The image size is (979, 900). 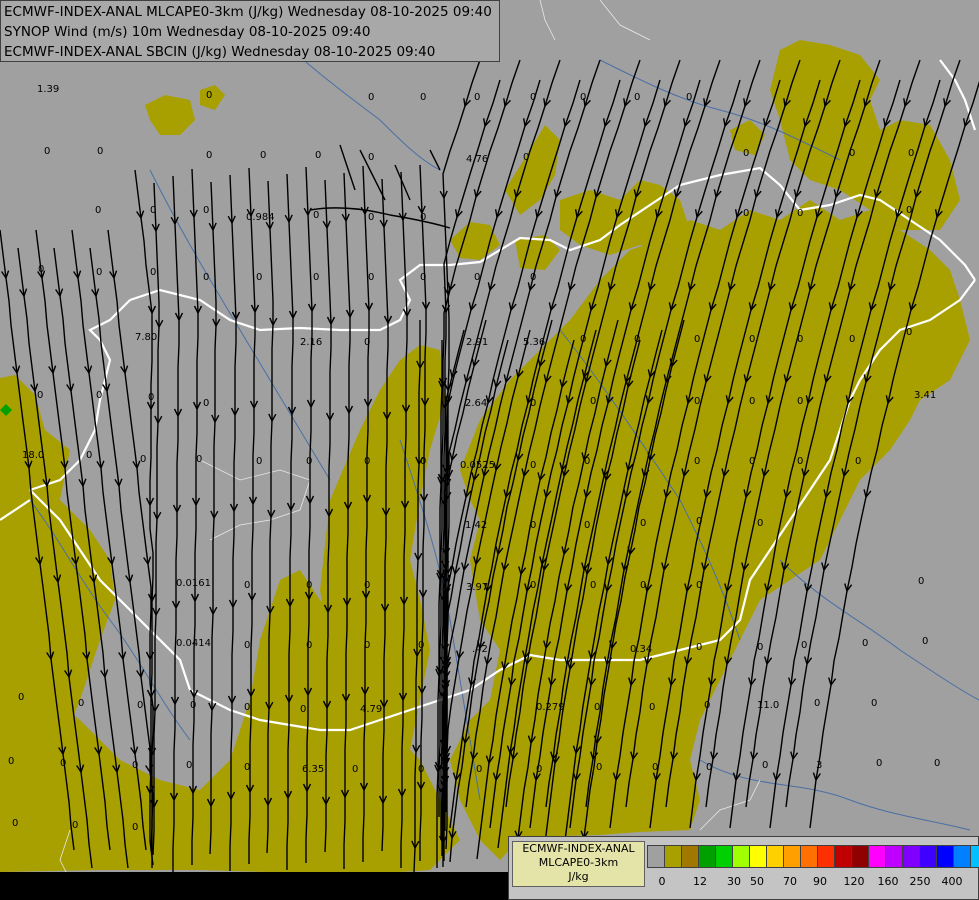 What do you see at coordinates (578, 848) in the screenshot?
I see `legend-title-model: ECMWF-INDEX-ANAL` at bounding box center [578, 848].